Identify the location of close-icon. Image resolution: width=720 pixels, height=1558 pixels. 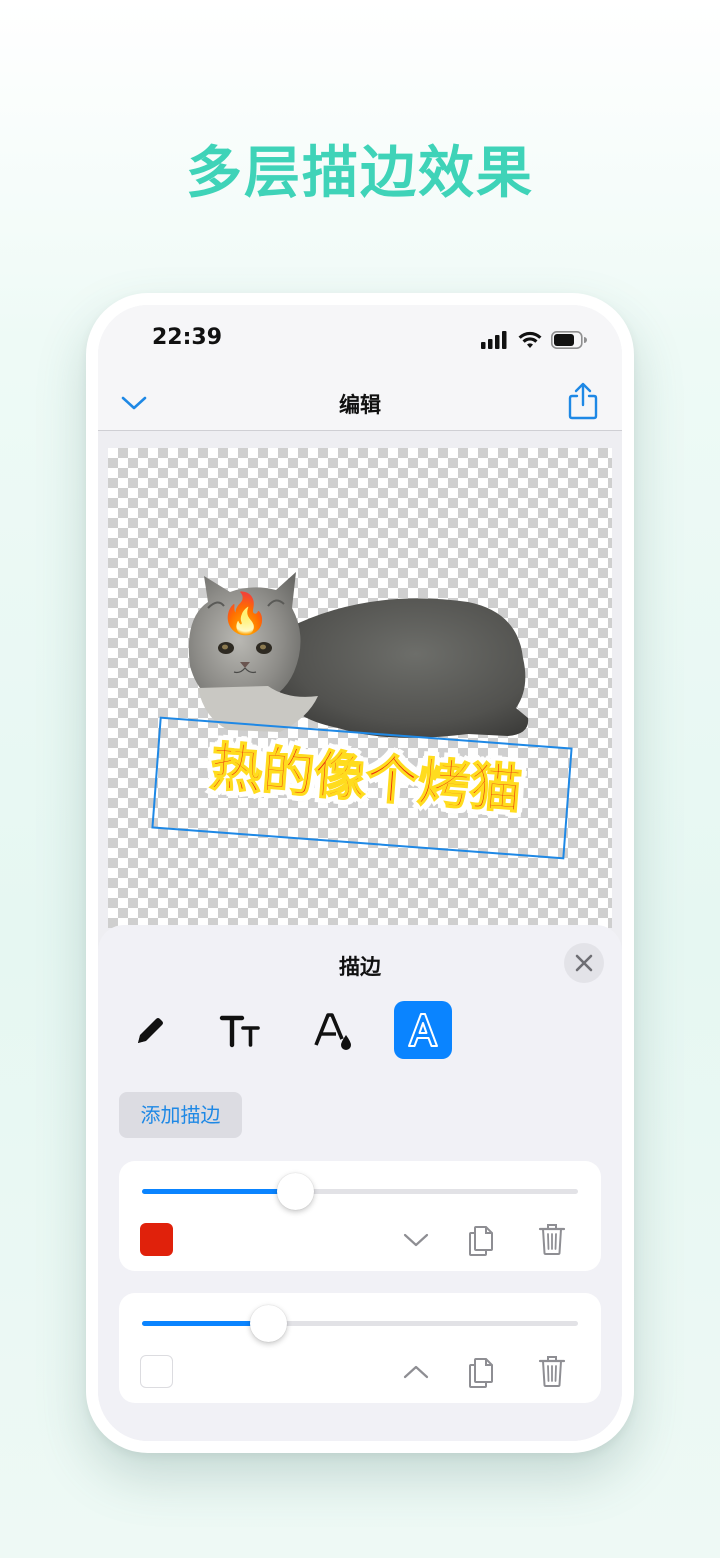
(584, 963).